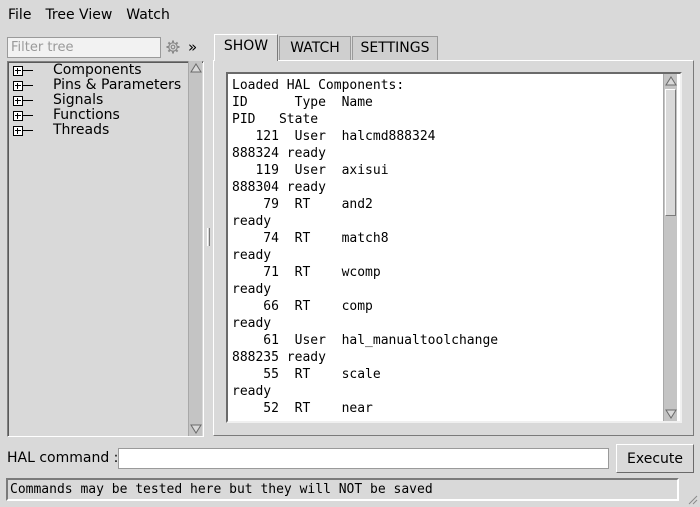 This screenshot has height=507, width=700. What do you see at coordinates (192, 47) in the screenshot?
I see `expand-tree-icon: »` at bounding box center [192, 47].